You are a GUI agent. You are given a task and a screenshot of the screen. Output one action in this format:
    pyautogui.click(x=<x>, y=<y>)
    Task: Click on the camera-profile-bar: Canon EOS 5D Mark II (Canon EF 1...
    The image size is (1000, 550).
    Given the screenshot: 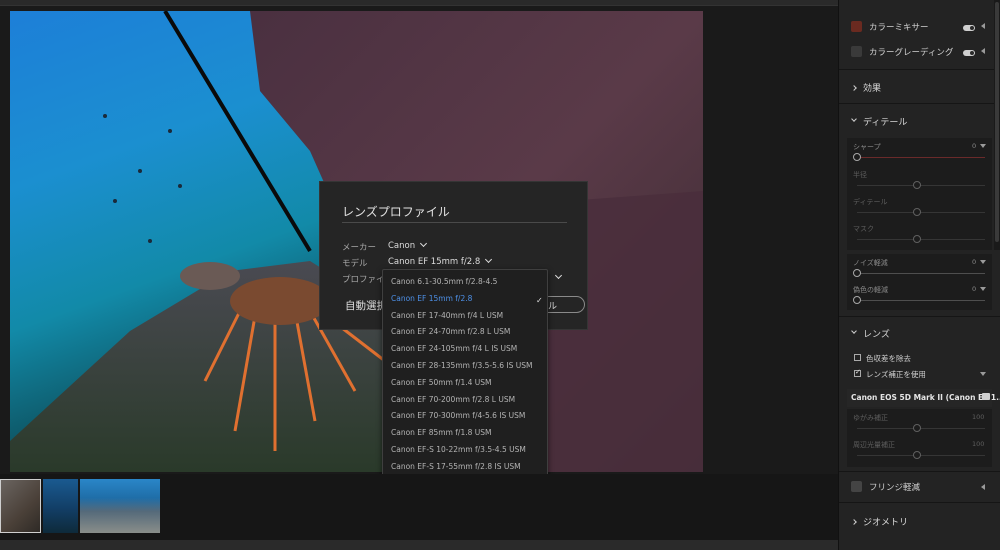 What is the action you would take?
    pyautogui.click(x=923, y=398)
    